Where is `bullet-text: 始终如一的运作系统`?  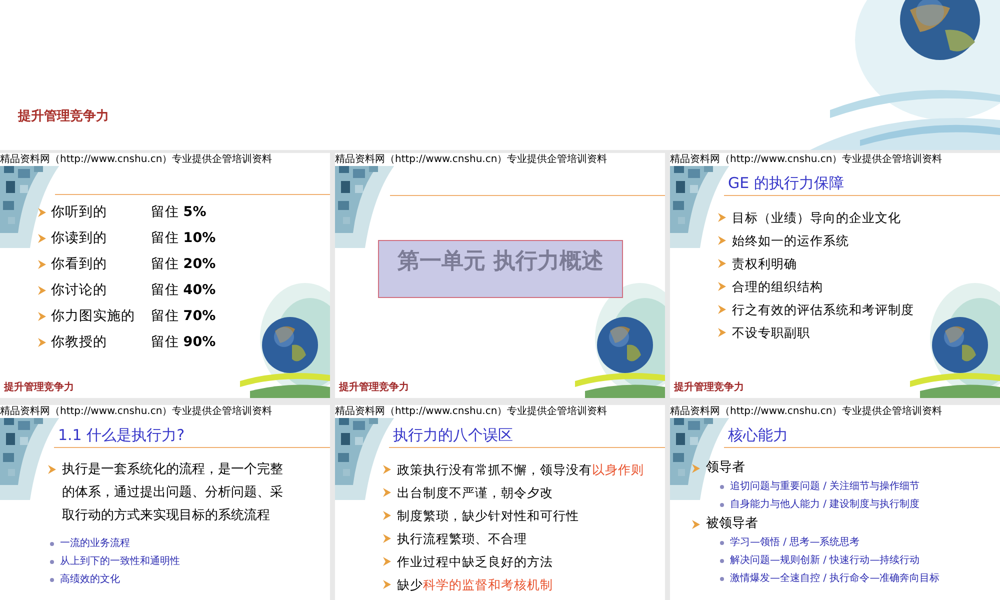 bullet-text: 始终如一的运作系统 is located at coordinates (790, 241).